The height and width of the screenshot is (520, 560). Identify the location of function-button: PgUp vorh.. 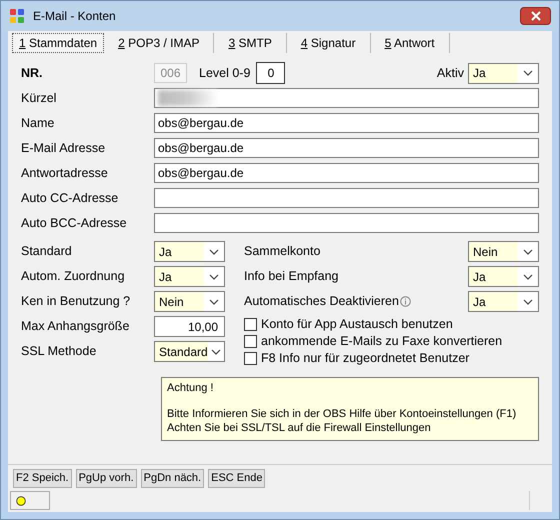
(106, 478).